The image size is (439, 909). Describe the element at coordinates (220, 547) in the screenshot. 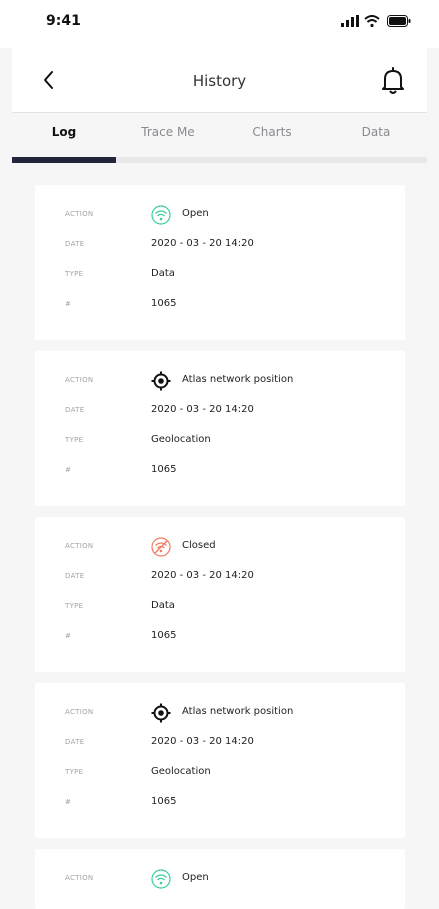

I see `action-row: ACTION Closed` at that location.